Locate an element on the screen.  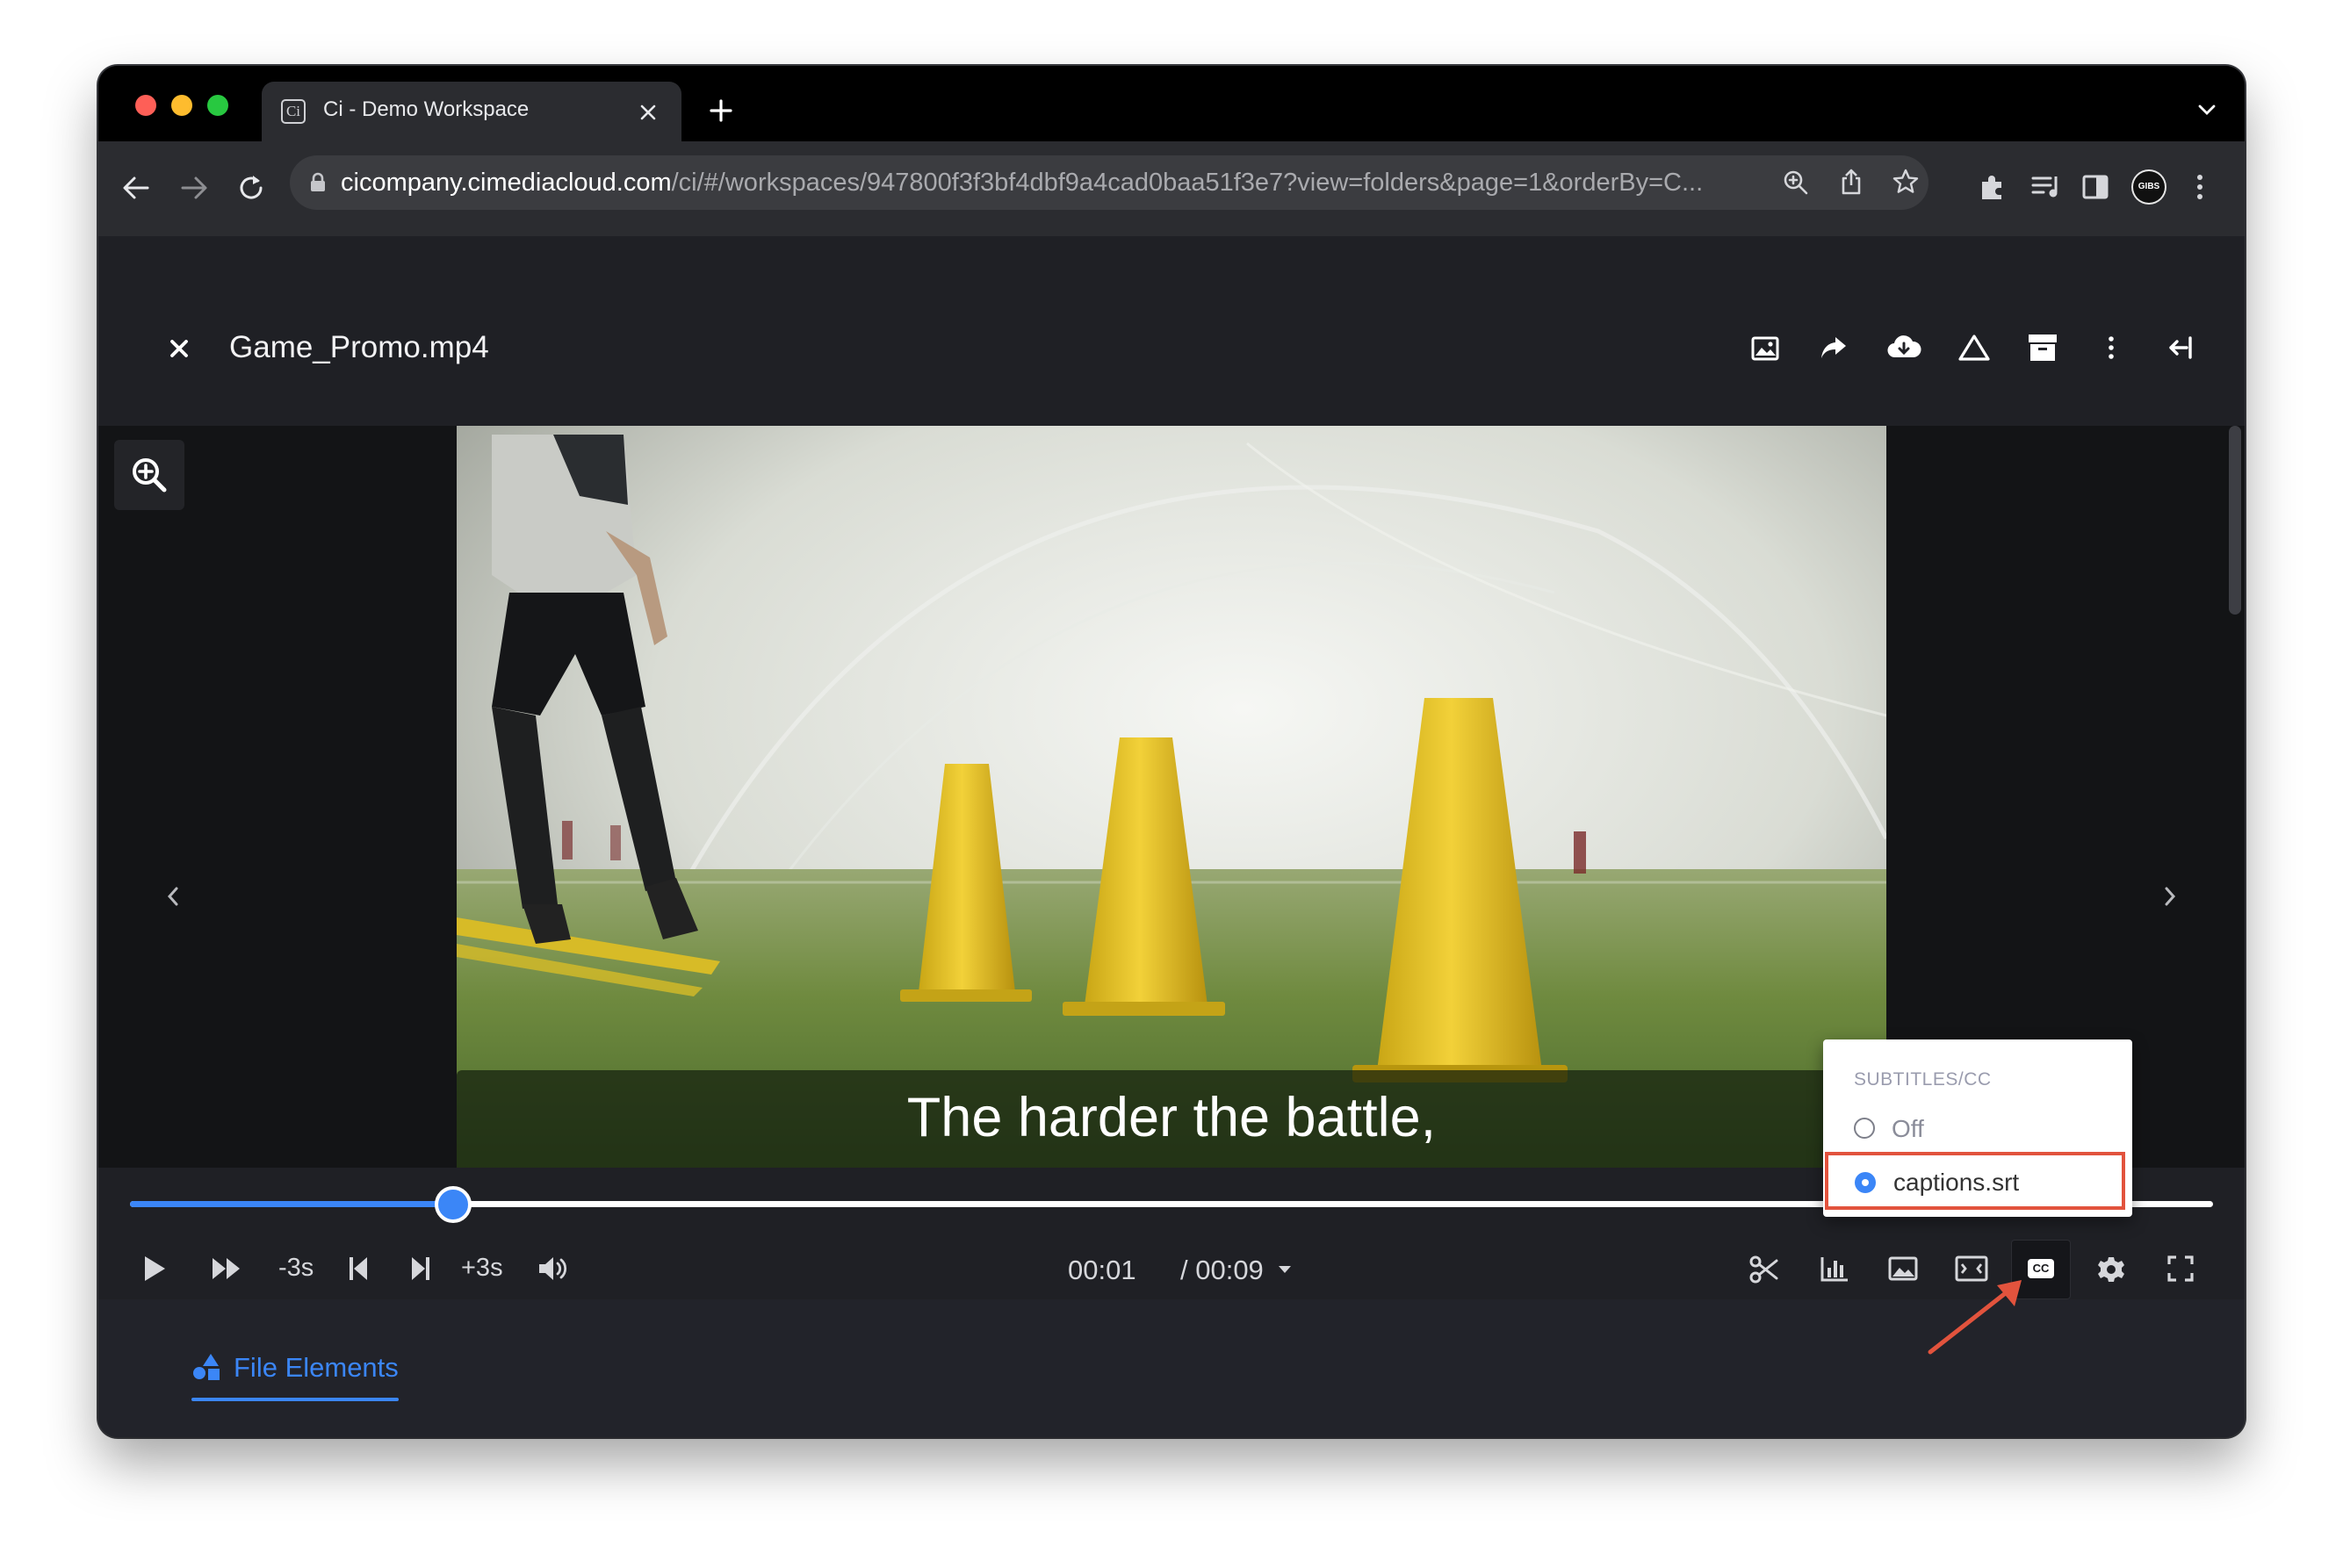
collapse-panel-icon is located at coordinates (2180, 347).